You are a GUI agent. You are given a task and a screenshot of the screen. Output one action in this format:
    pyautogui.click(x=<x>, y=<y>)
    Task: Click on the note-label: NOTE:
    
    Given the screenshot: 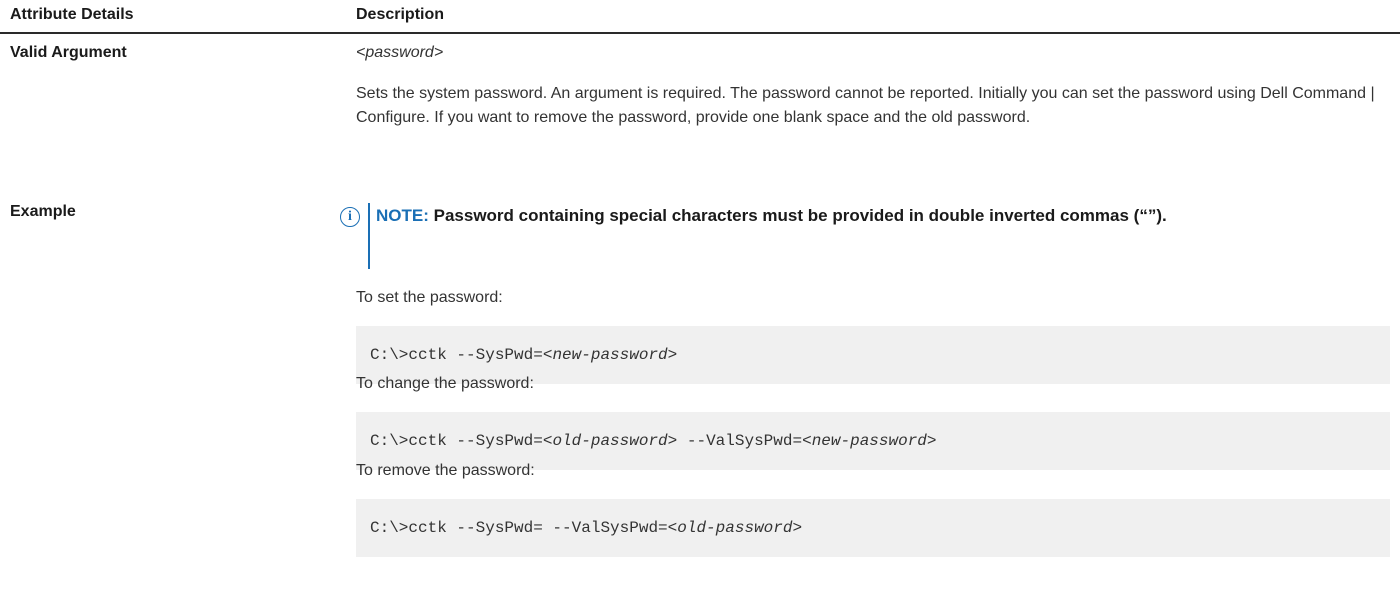 What is the action you would take?
    pyautogui.click(x=402, y=215)
    